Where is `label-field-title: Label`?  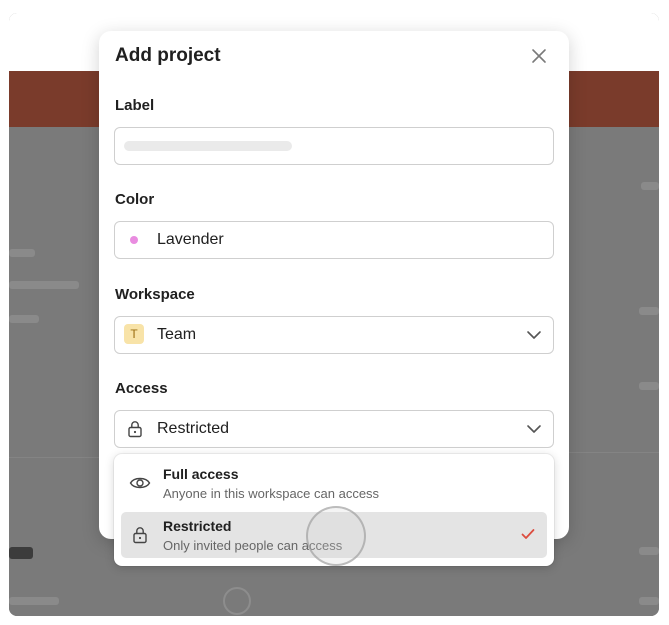
label-field-title: Label is located at coordinates (135, 105).